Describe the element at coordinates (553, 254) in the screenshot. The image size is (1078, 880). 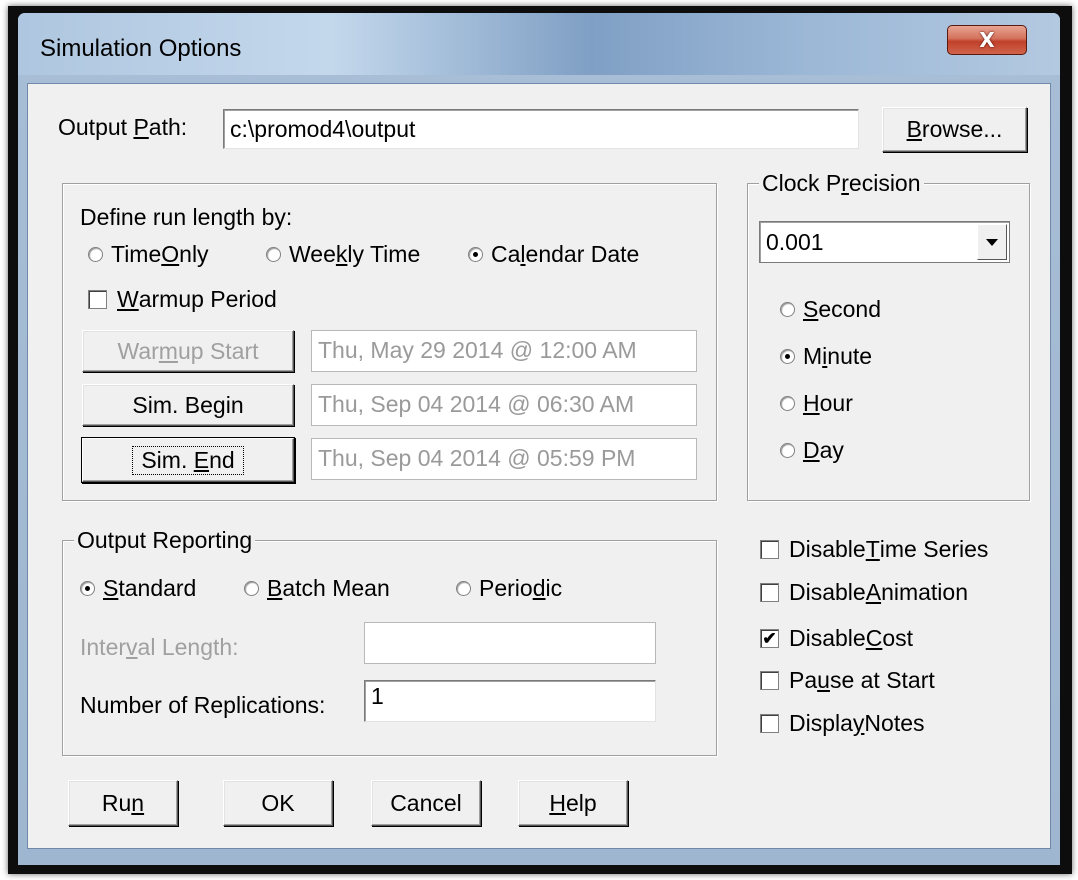
I see `radio-calendar-date: Ca l endar Date` at that location.